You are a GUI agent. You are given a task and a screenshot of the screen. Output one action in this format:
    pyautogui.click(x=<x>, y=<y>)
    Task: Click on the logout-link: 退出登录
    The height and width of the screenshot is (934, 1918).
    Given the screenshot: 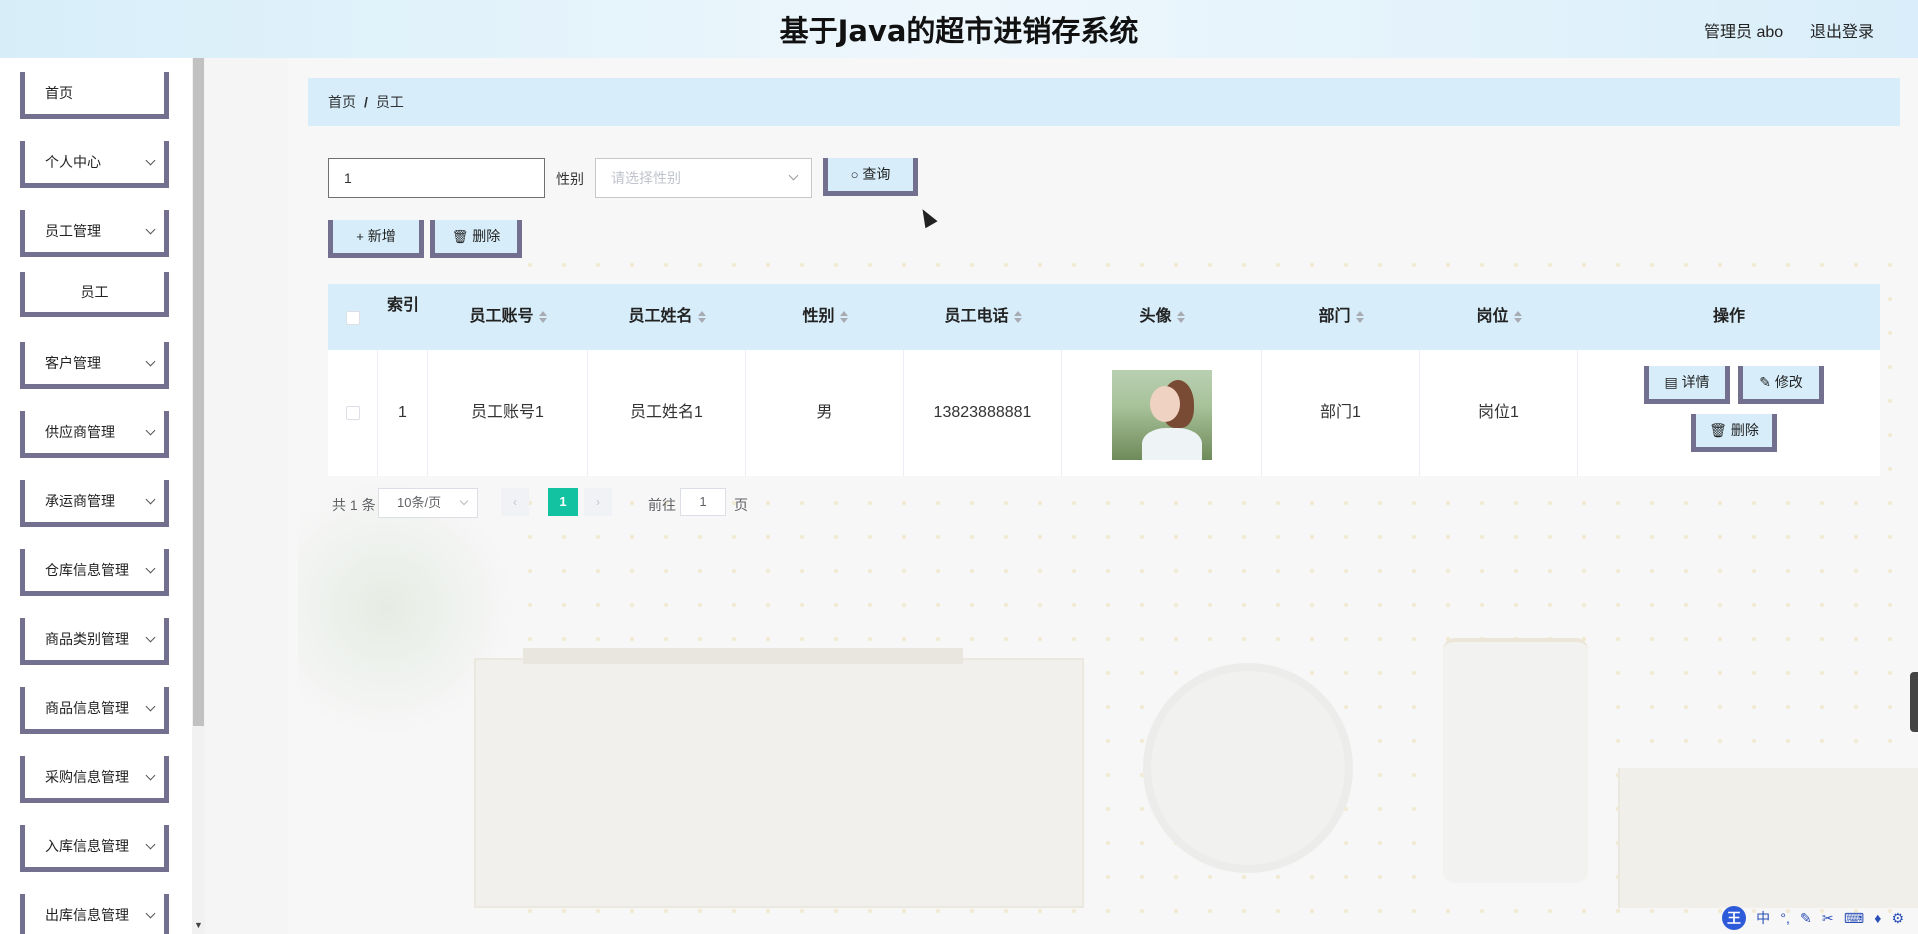 What is the action you would take?
    pyautogui.click(x=1842, y=30)
    